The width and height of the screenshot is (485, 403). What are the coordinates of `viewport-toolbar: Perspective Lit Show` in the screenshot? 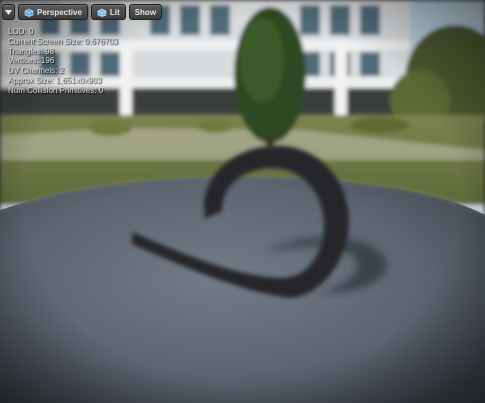 It's located at (82, 12).